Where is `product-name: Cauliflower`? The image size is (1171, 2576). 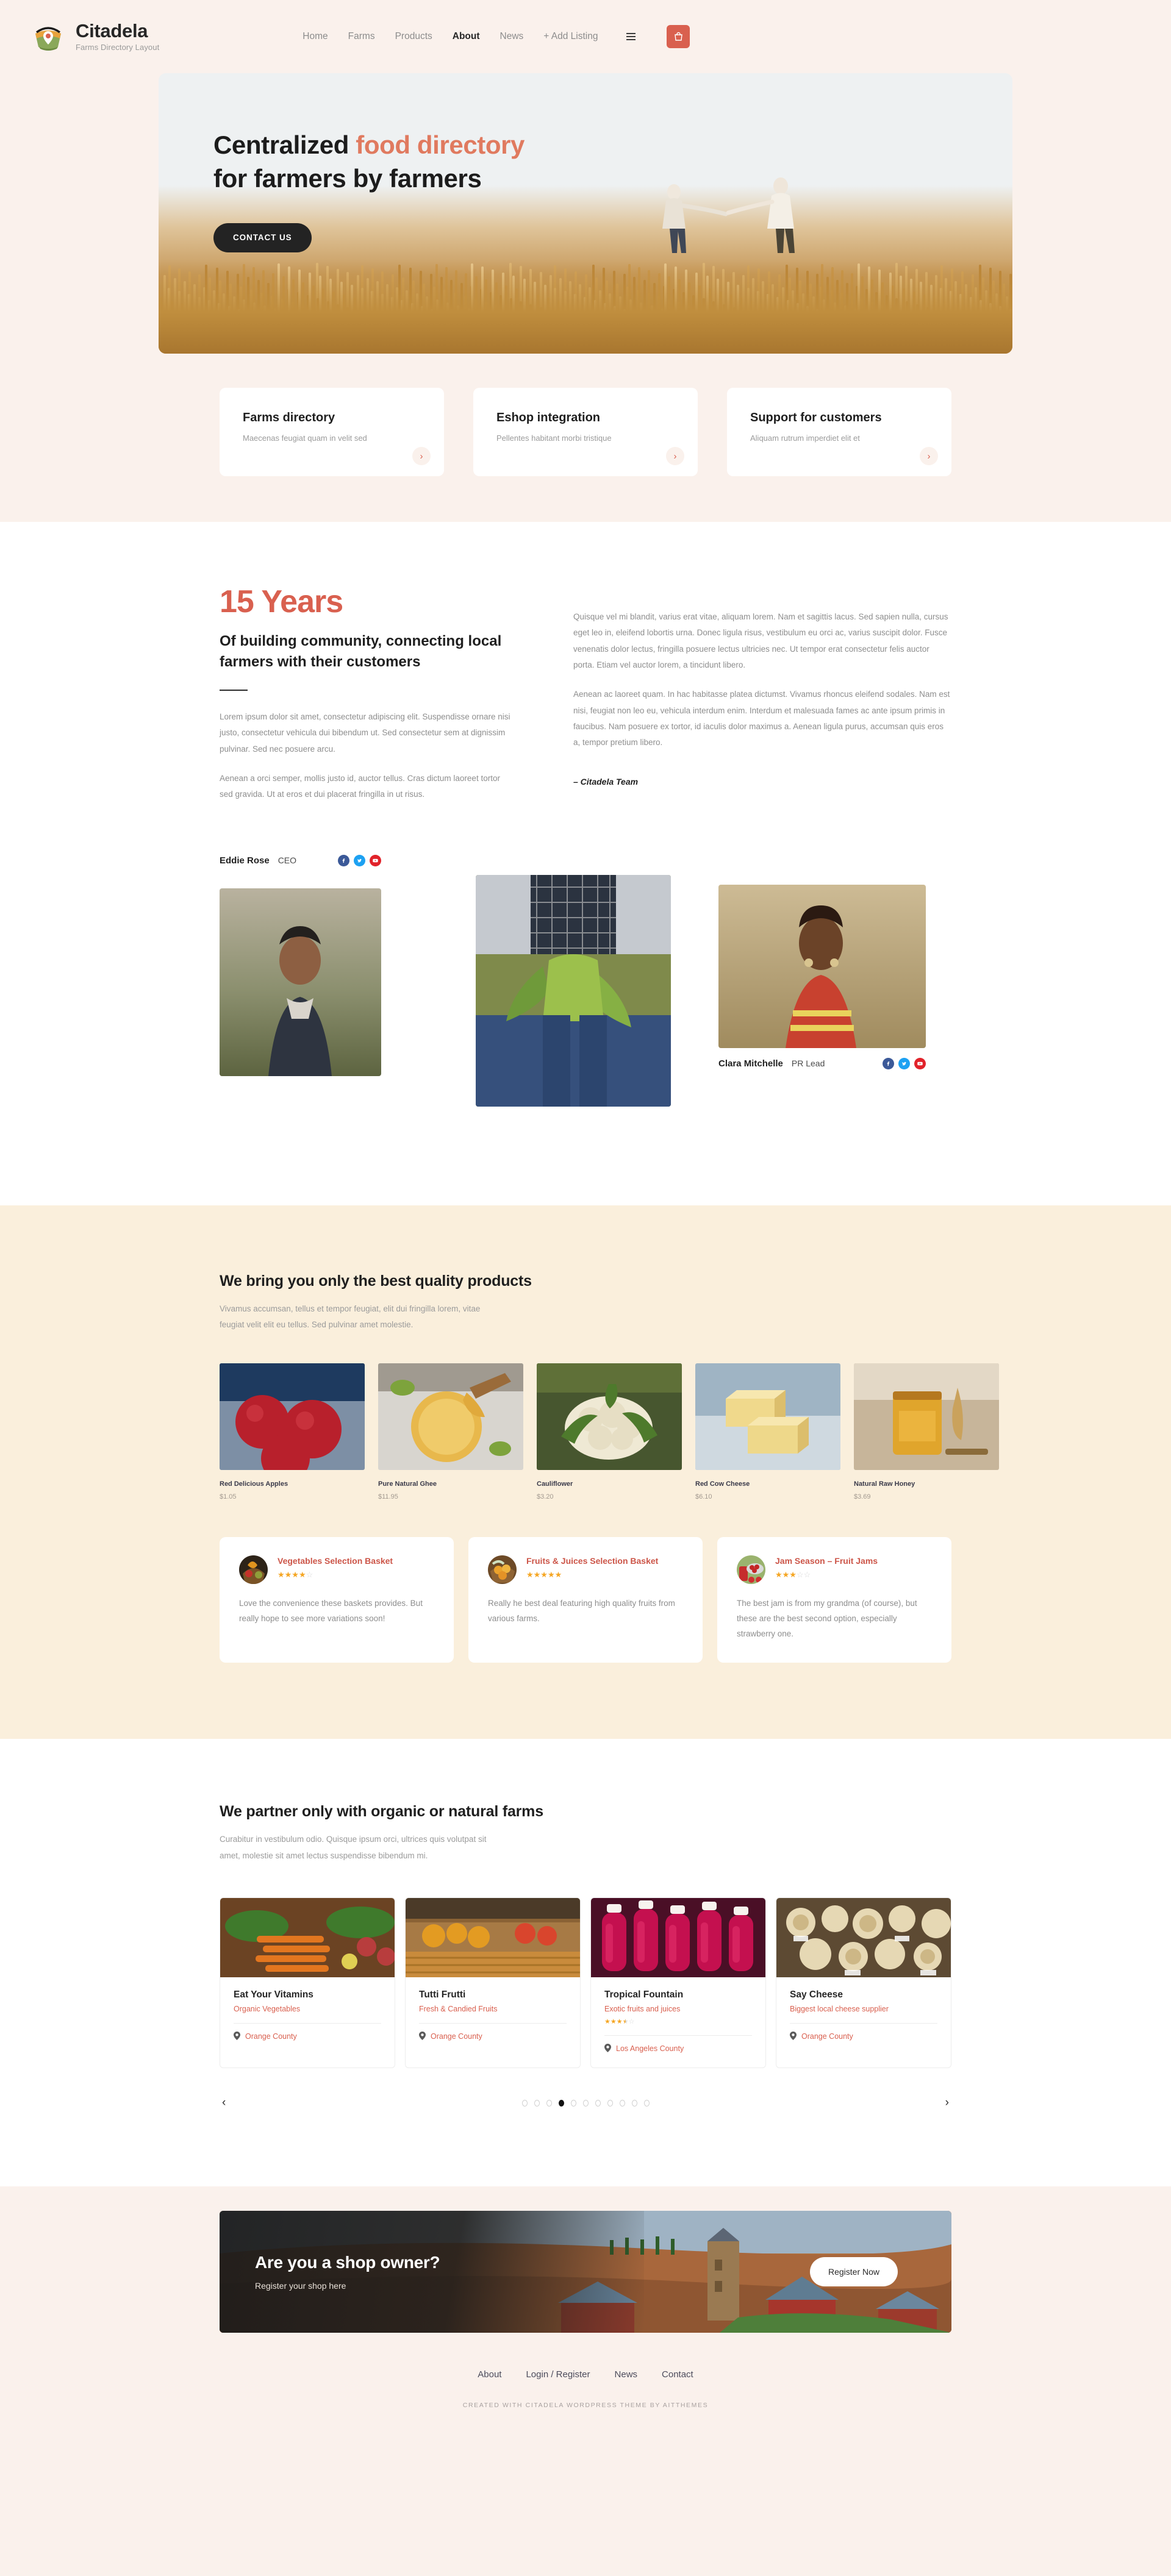 product-name: Cauliflower is located at coordinates (555, 1484).